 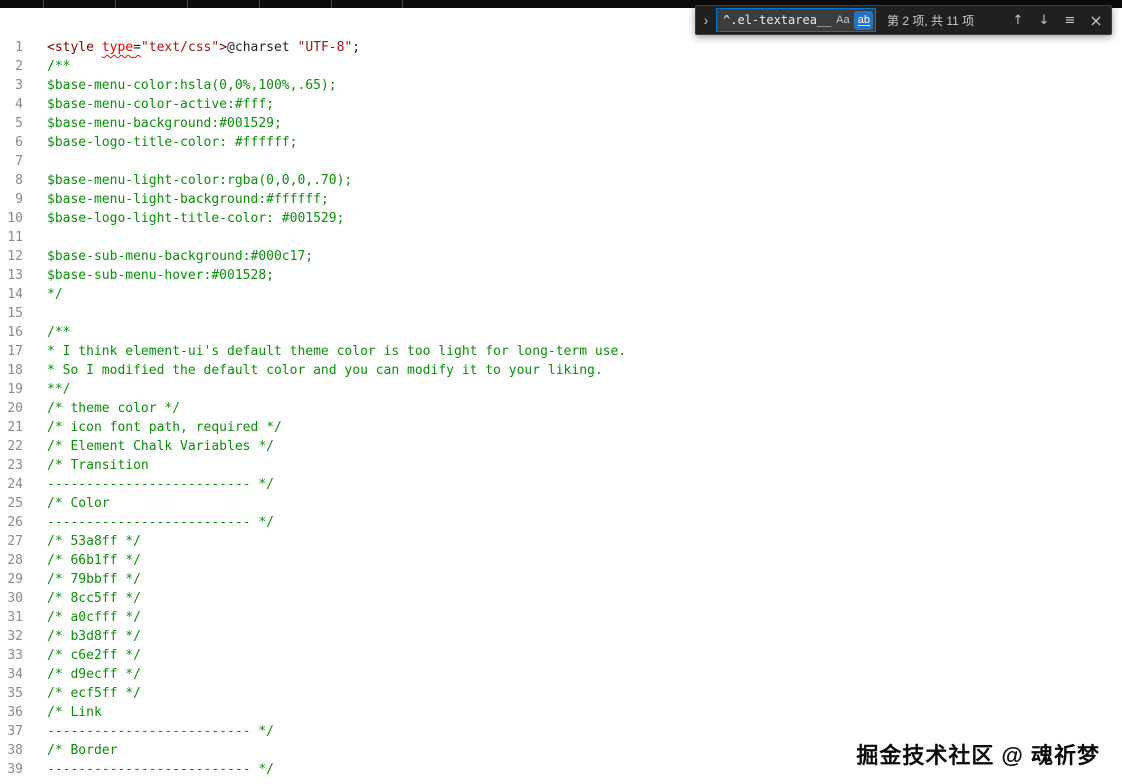 What do you see at coordinates (11, 180) in the screenshot?
I see `line-number: 8` at bounding box center [11, 180].